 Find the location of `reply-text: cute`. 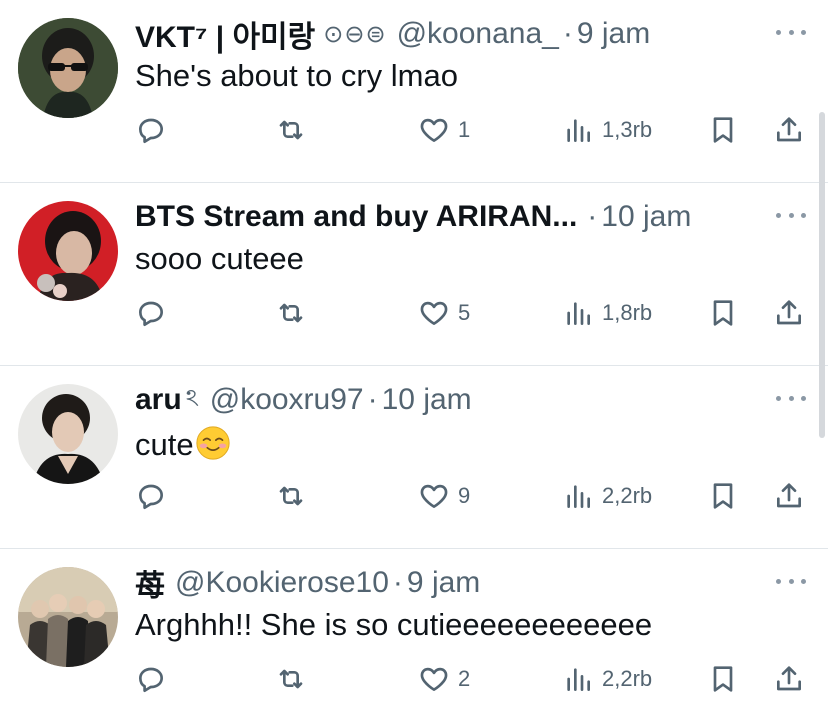

reply-text: cute is located at coordinates (164, 444).